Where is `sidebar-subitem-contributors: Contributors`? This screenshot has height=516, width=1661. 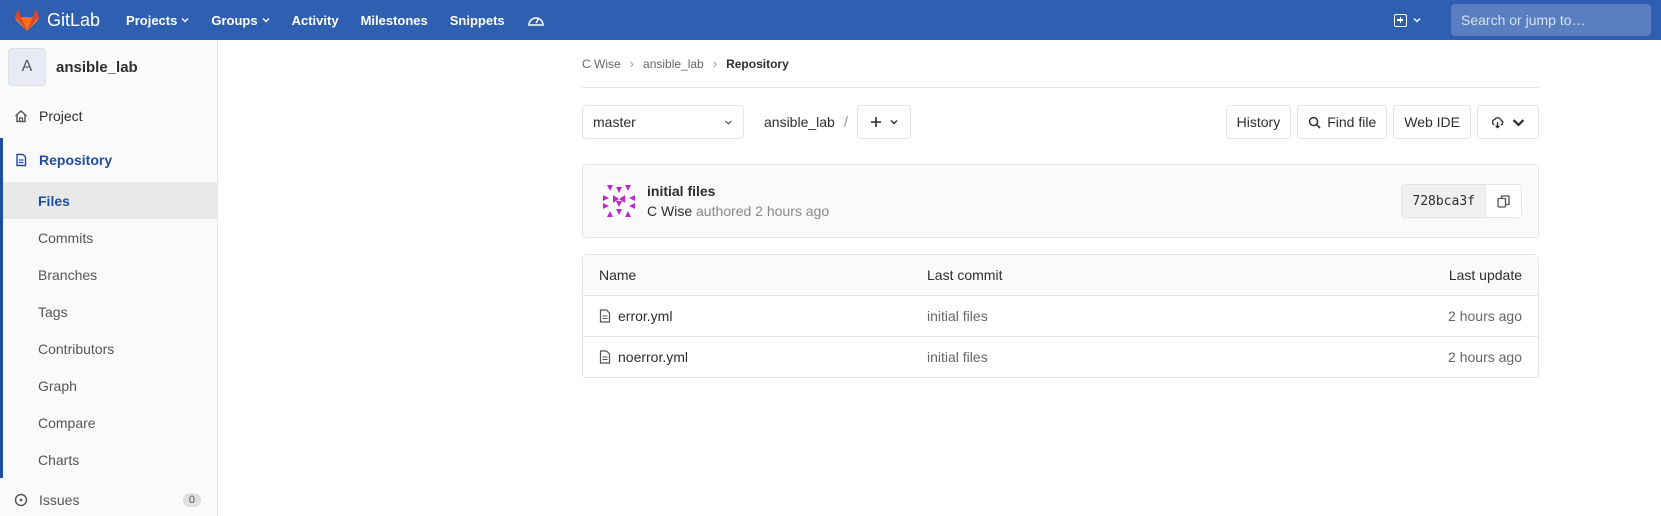
sidebar-subitem-contributors: Contributors is located at coordinates (110, 348).